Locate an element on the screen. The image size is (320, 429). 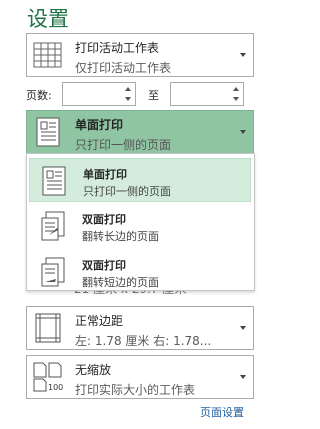
option-label: 单面打印 is located at coordinates (105, 174).